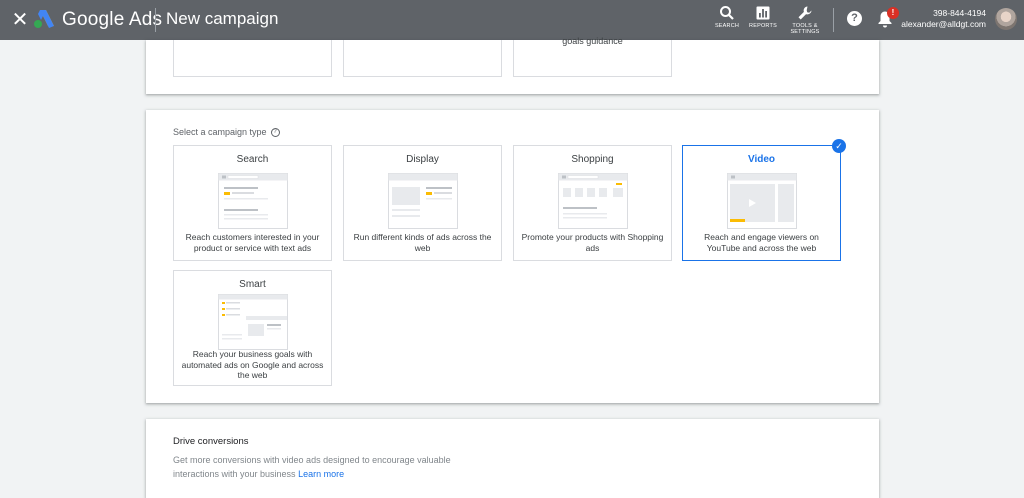  I want to click on campaign-type-label: Select a campaign type ?, so click(226, 132).